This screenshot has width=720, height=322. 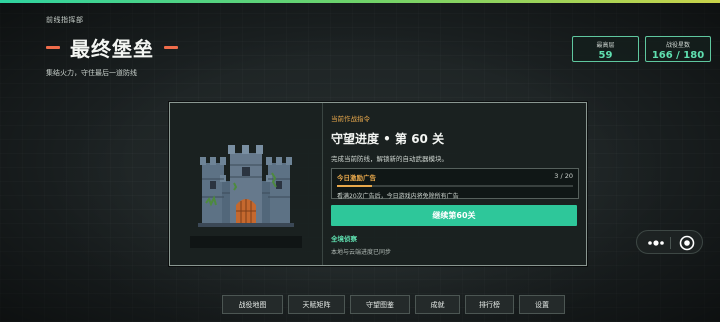 What do you see at coordinates (350, 119) in the screenshot?
I see `mission-kicker: 当前作战指令` at bounding box center [350, 119].